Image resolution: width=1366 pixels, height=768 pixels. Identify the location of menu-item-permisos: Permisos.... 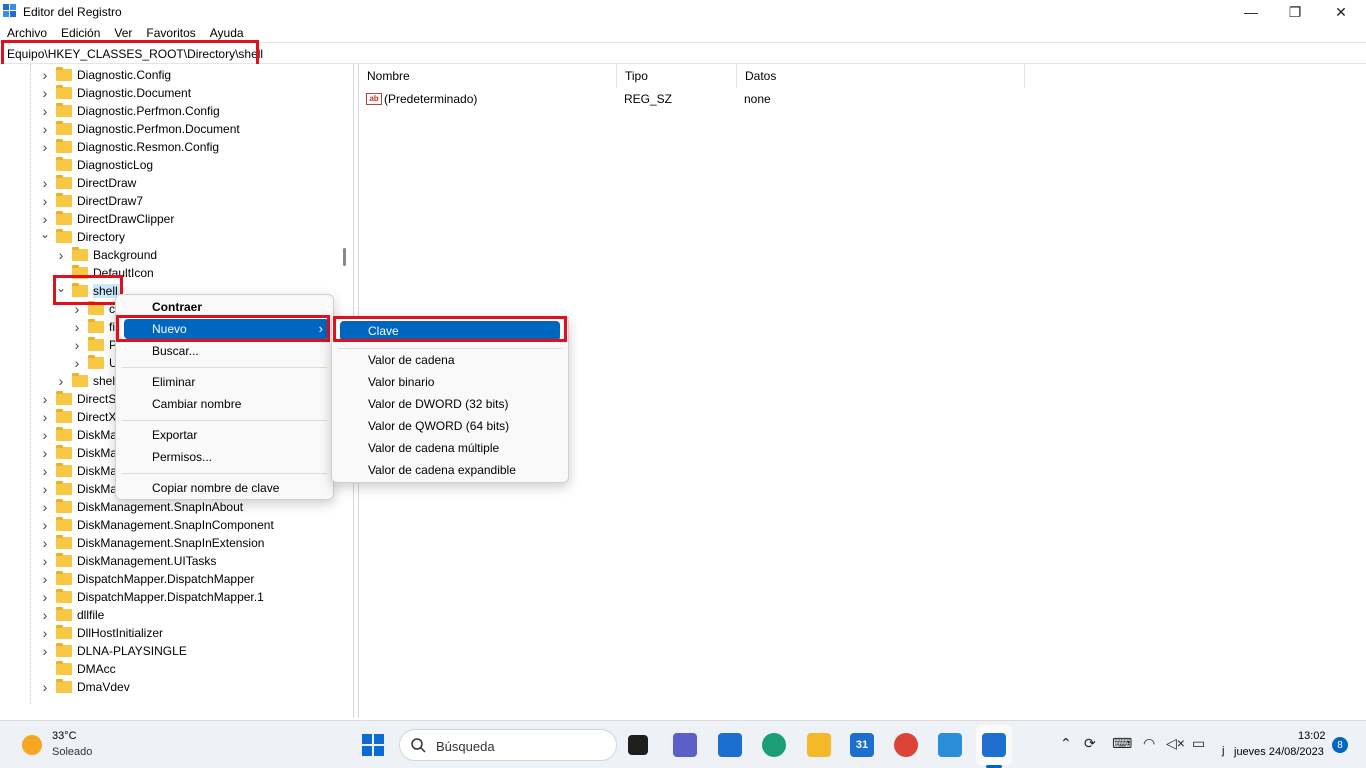
(224, 457).